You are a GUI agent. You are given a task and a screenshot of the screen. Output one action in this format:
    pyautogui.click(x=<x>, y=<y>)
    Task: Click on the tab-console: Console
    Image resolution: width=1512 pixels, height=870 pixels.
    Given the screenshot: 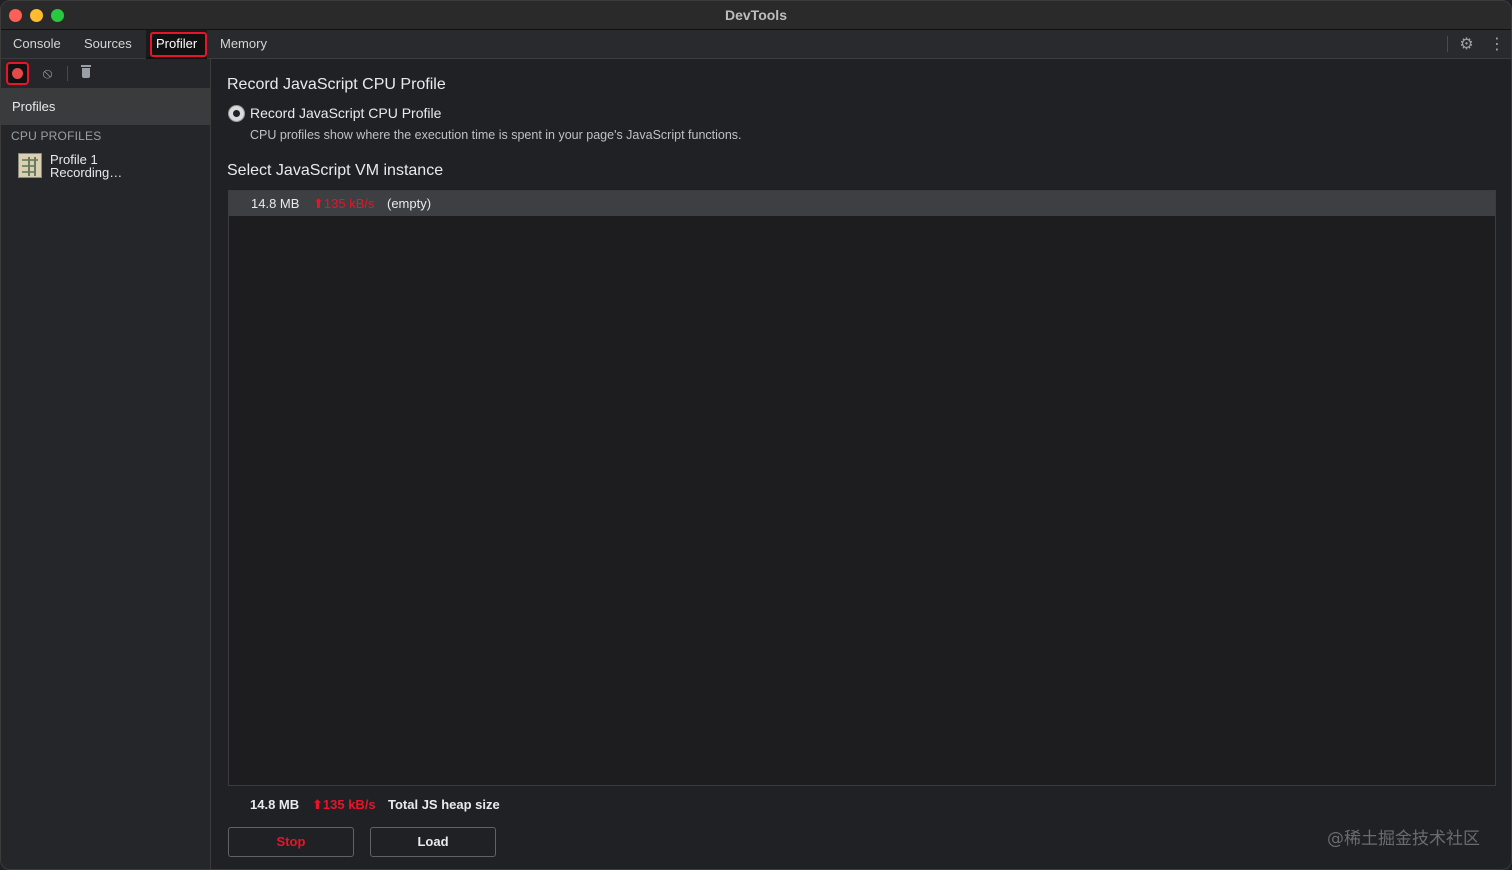 What is the action you would take?
    pyautogui.click(x=37, y=44)
    